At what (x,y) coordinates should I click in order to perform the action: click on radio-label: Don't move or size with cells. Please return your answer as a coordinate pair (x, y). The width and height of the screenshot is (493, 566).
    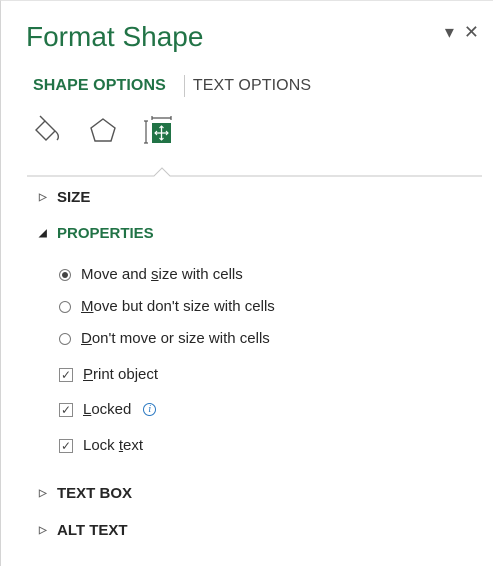
    Looking at the image, I should click on (175, 338).